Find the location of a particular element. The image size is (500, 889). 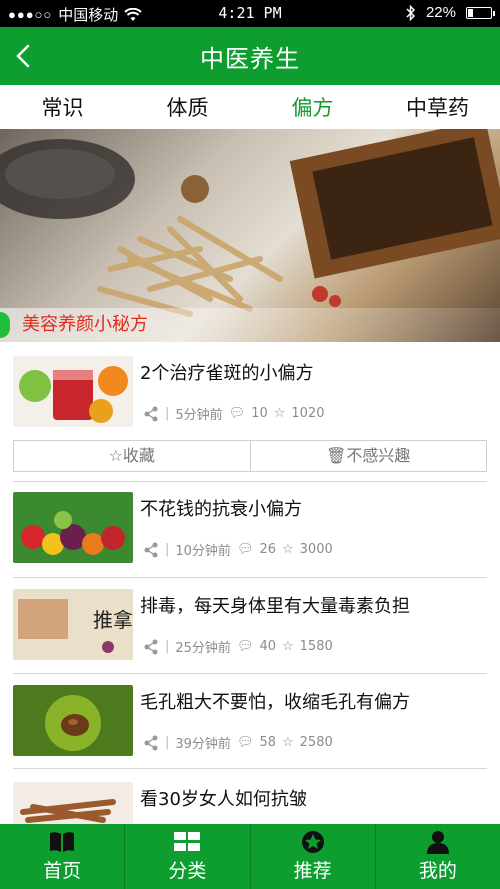

list-item: 2个治疗雀斑的小偏方 | 5分钟前 💬︎ 10 ☆ 1020 is located at coordinates (250, 394).